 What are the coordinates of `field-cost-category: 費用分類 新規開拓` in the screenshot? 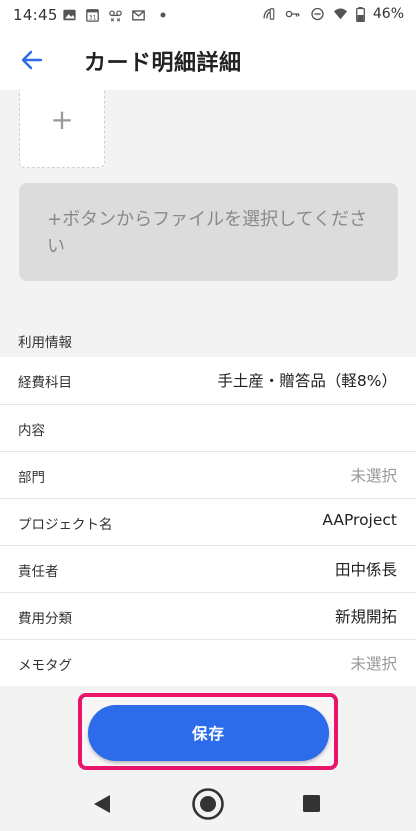 It's located at (208, 615).